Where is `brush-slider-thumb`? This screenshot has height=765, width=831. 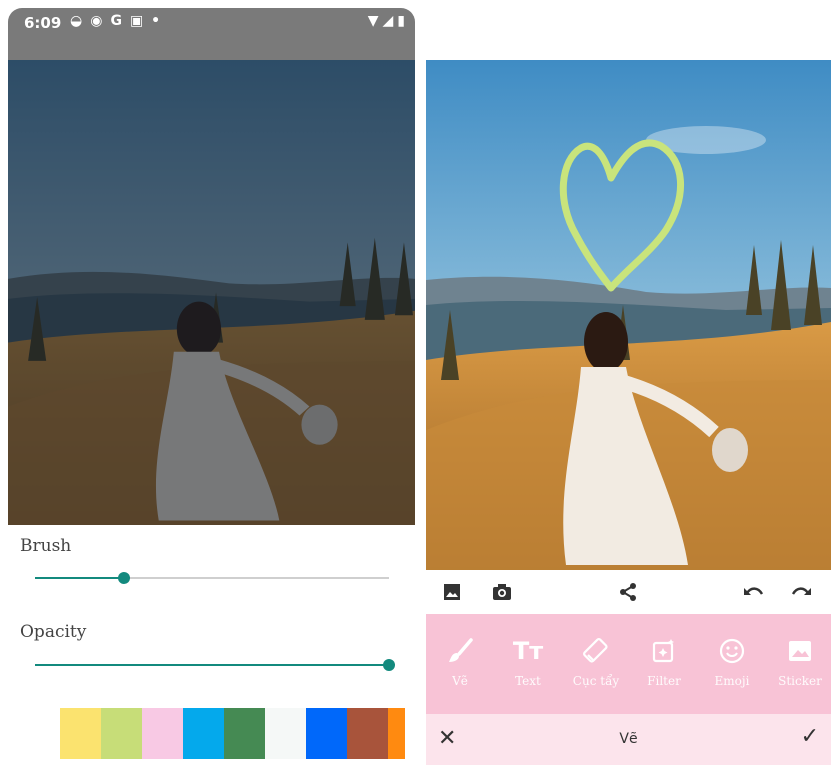 brush-slider-thumb is located at coordinates (123, 578).